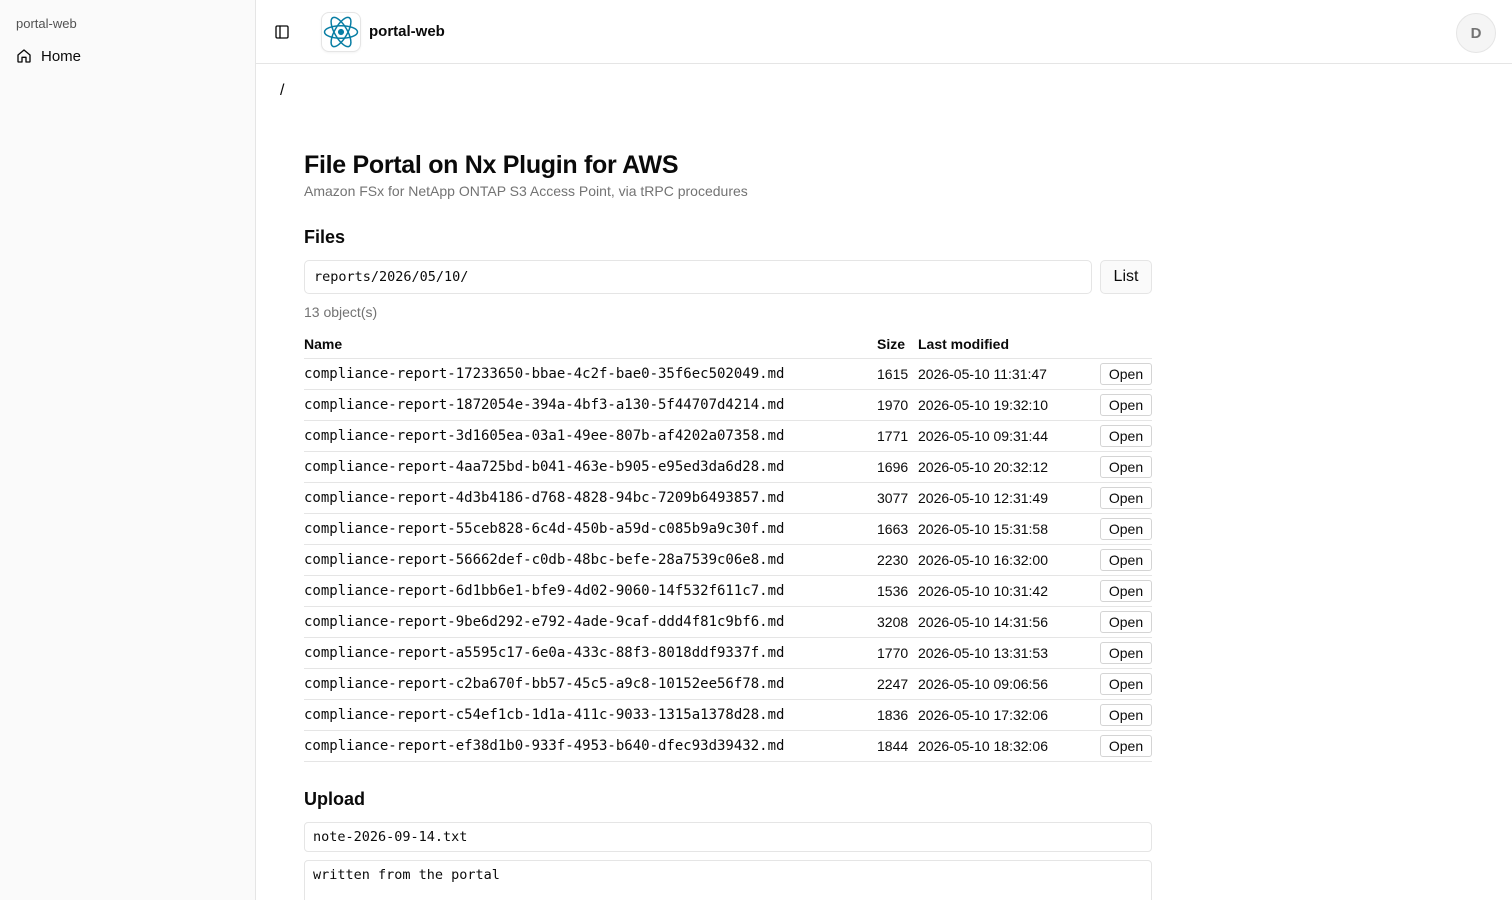  Describe the element at coordinates (897, 715) in the screenshot. I see `file-size: 1836` at that location.